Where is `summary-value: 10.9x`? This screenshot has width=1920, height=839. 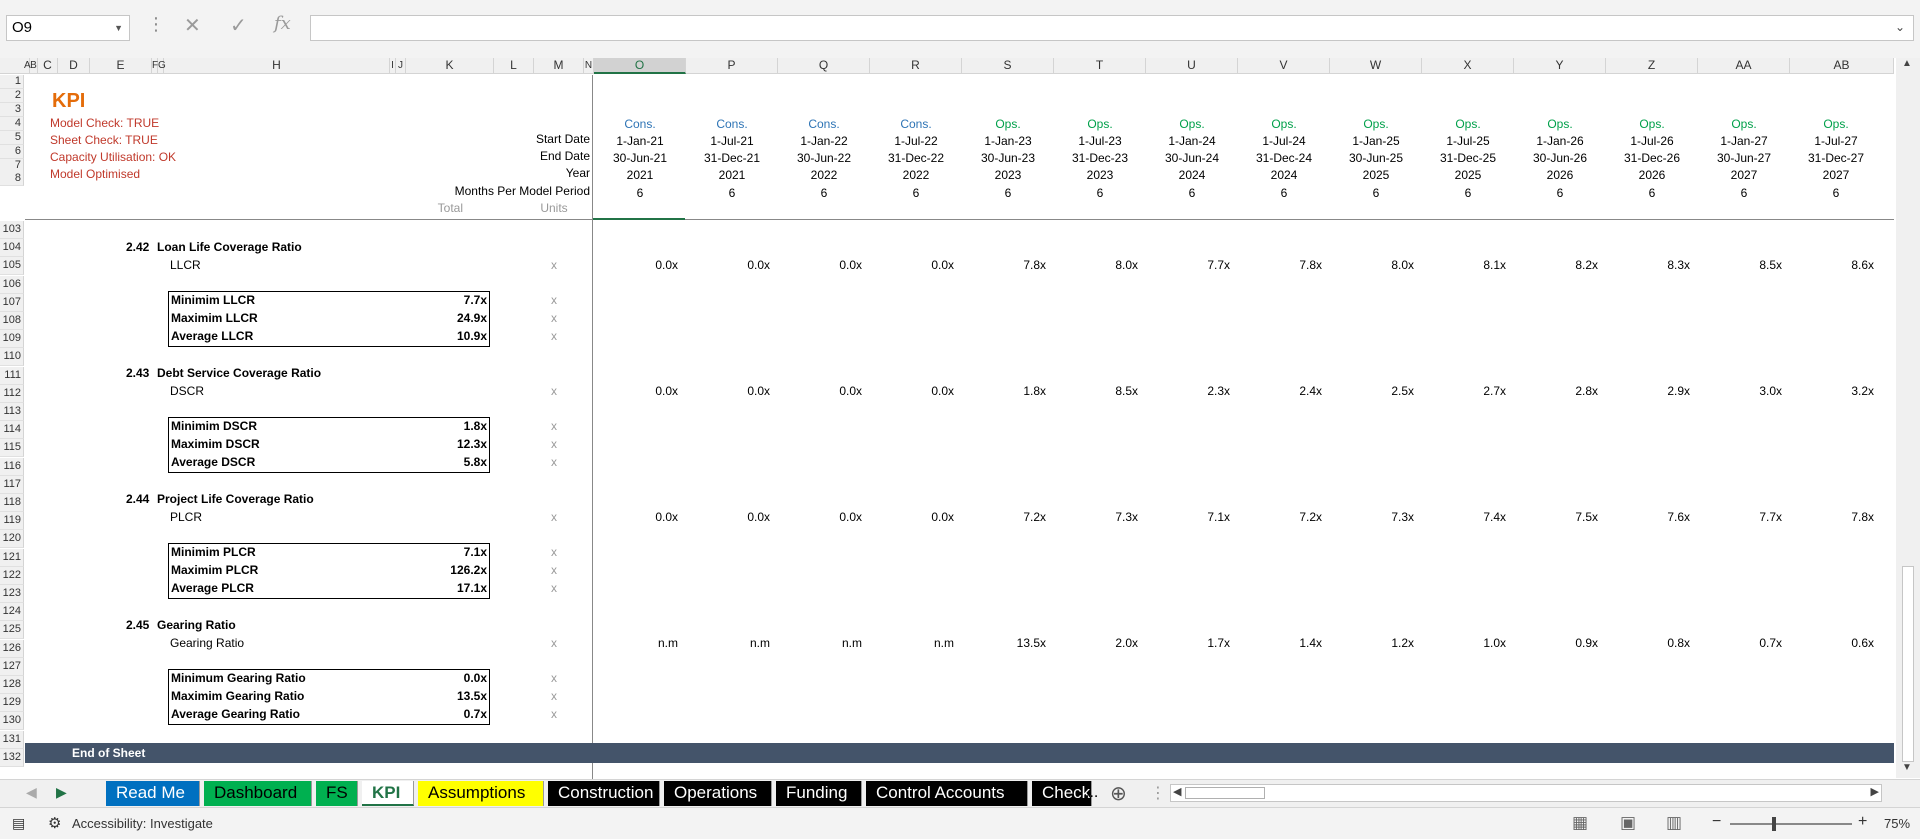 summary-value: 10.9x is located at coordinates (443, 336).